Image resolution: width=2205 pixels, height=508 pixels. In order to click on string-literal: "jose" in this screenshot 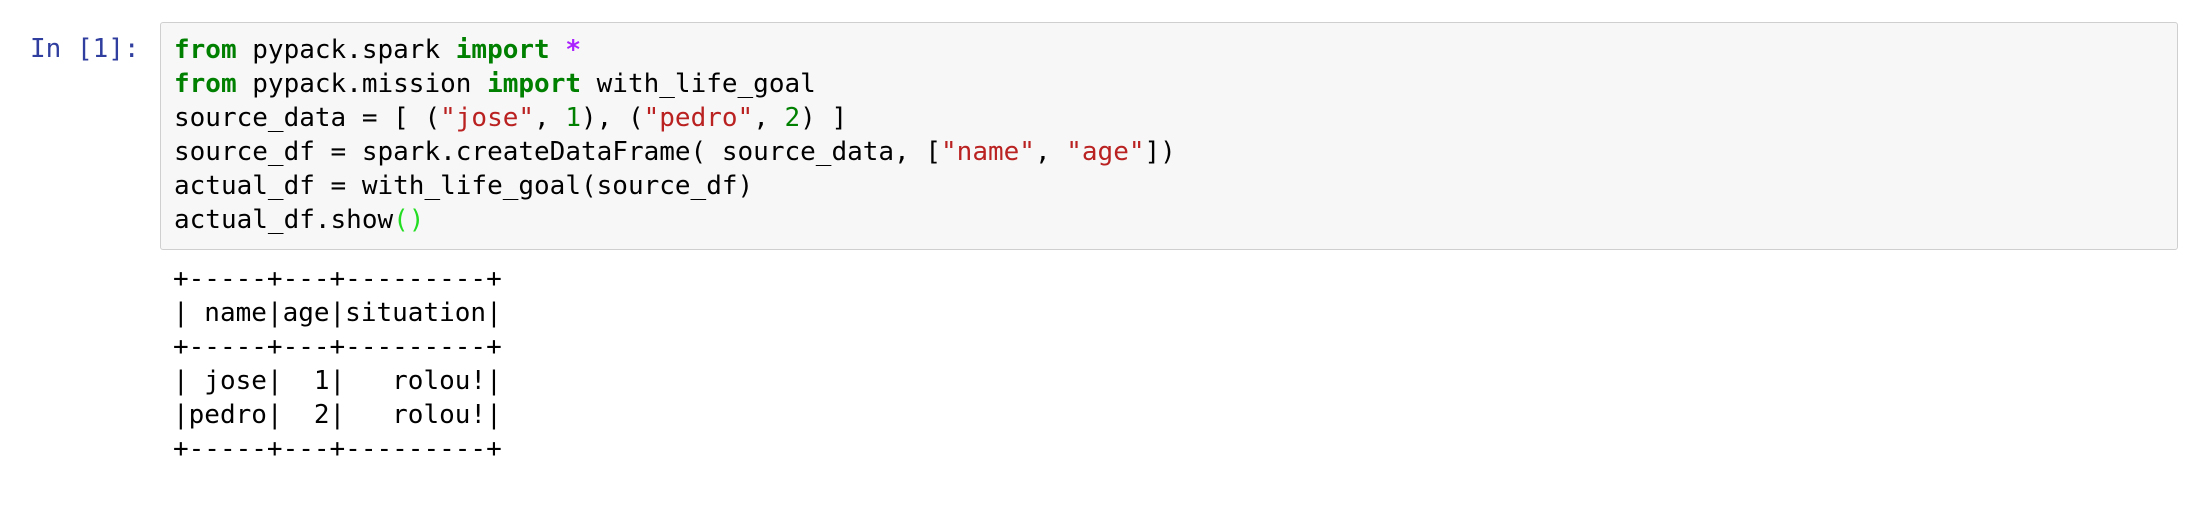, I will do `click(487, 118)`.